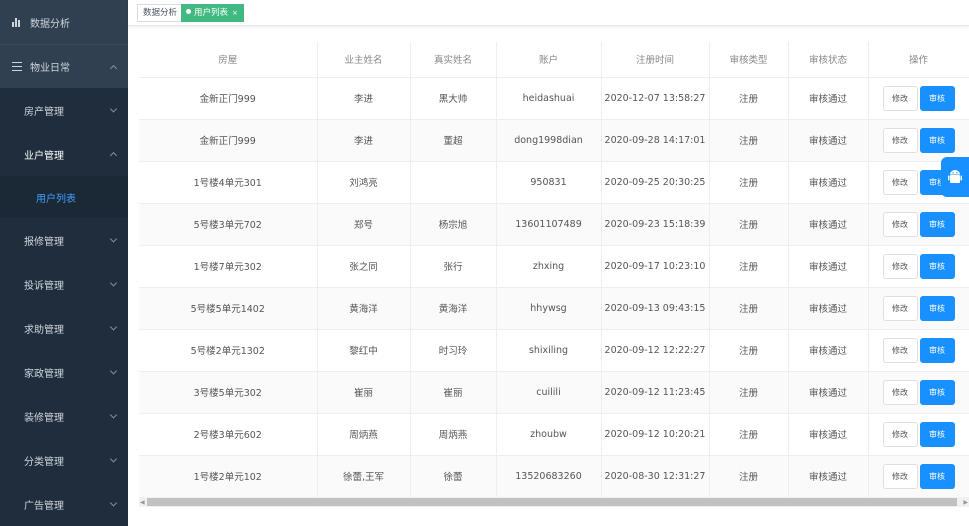  What do you see at coordinates (655, 392) in the screenshot?
I see `cell-register-time: 2020-09-12 11:23:45` at bounding box center [655, 392].